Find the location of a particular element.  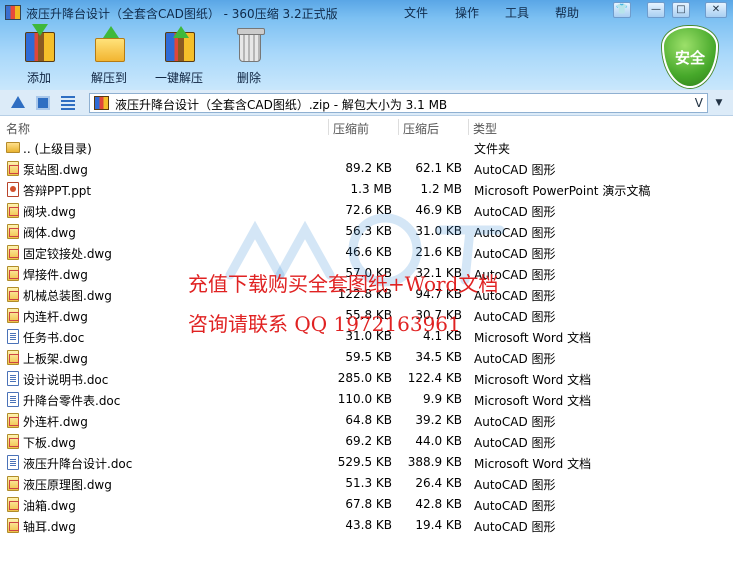

file-row: 液压原理图.dwg 51.3 KB 26.4 KB AutoCAD 图形 is located at coordinates (366, 483).